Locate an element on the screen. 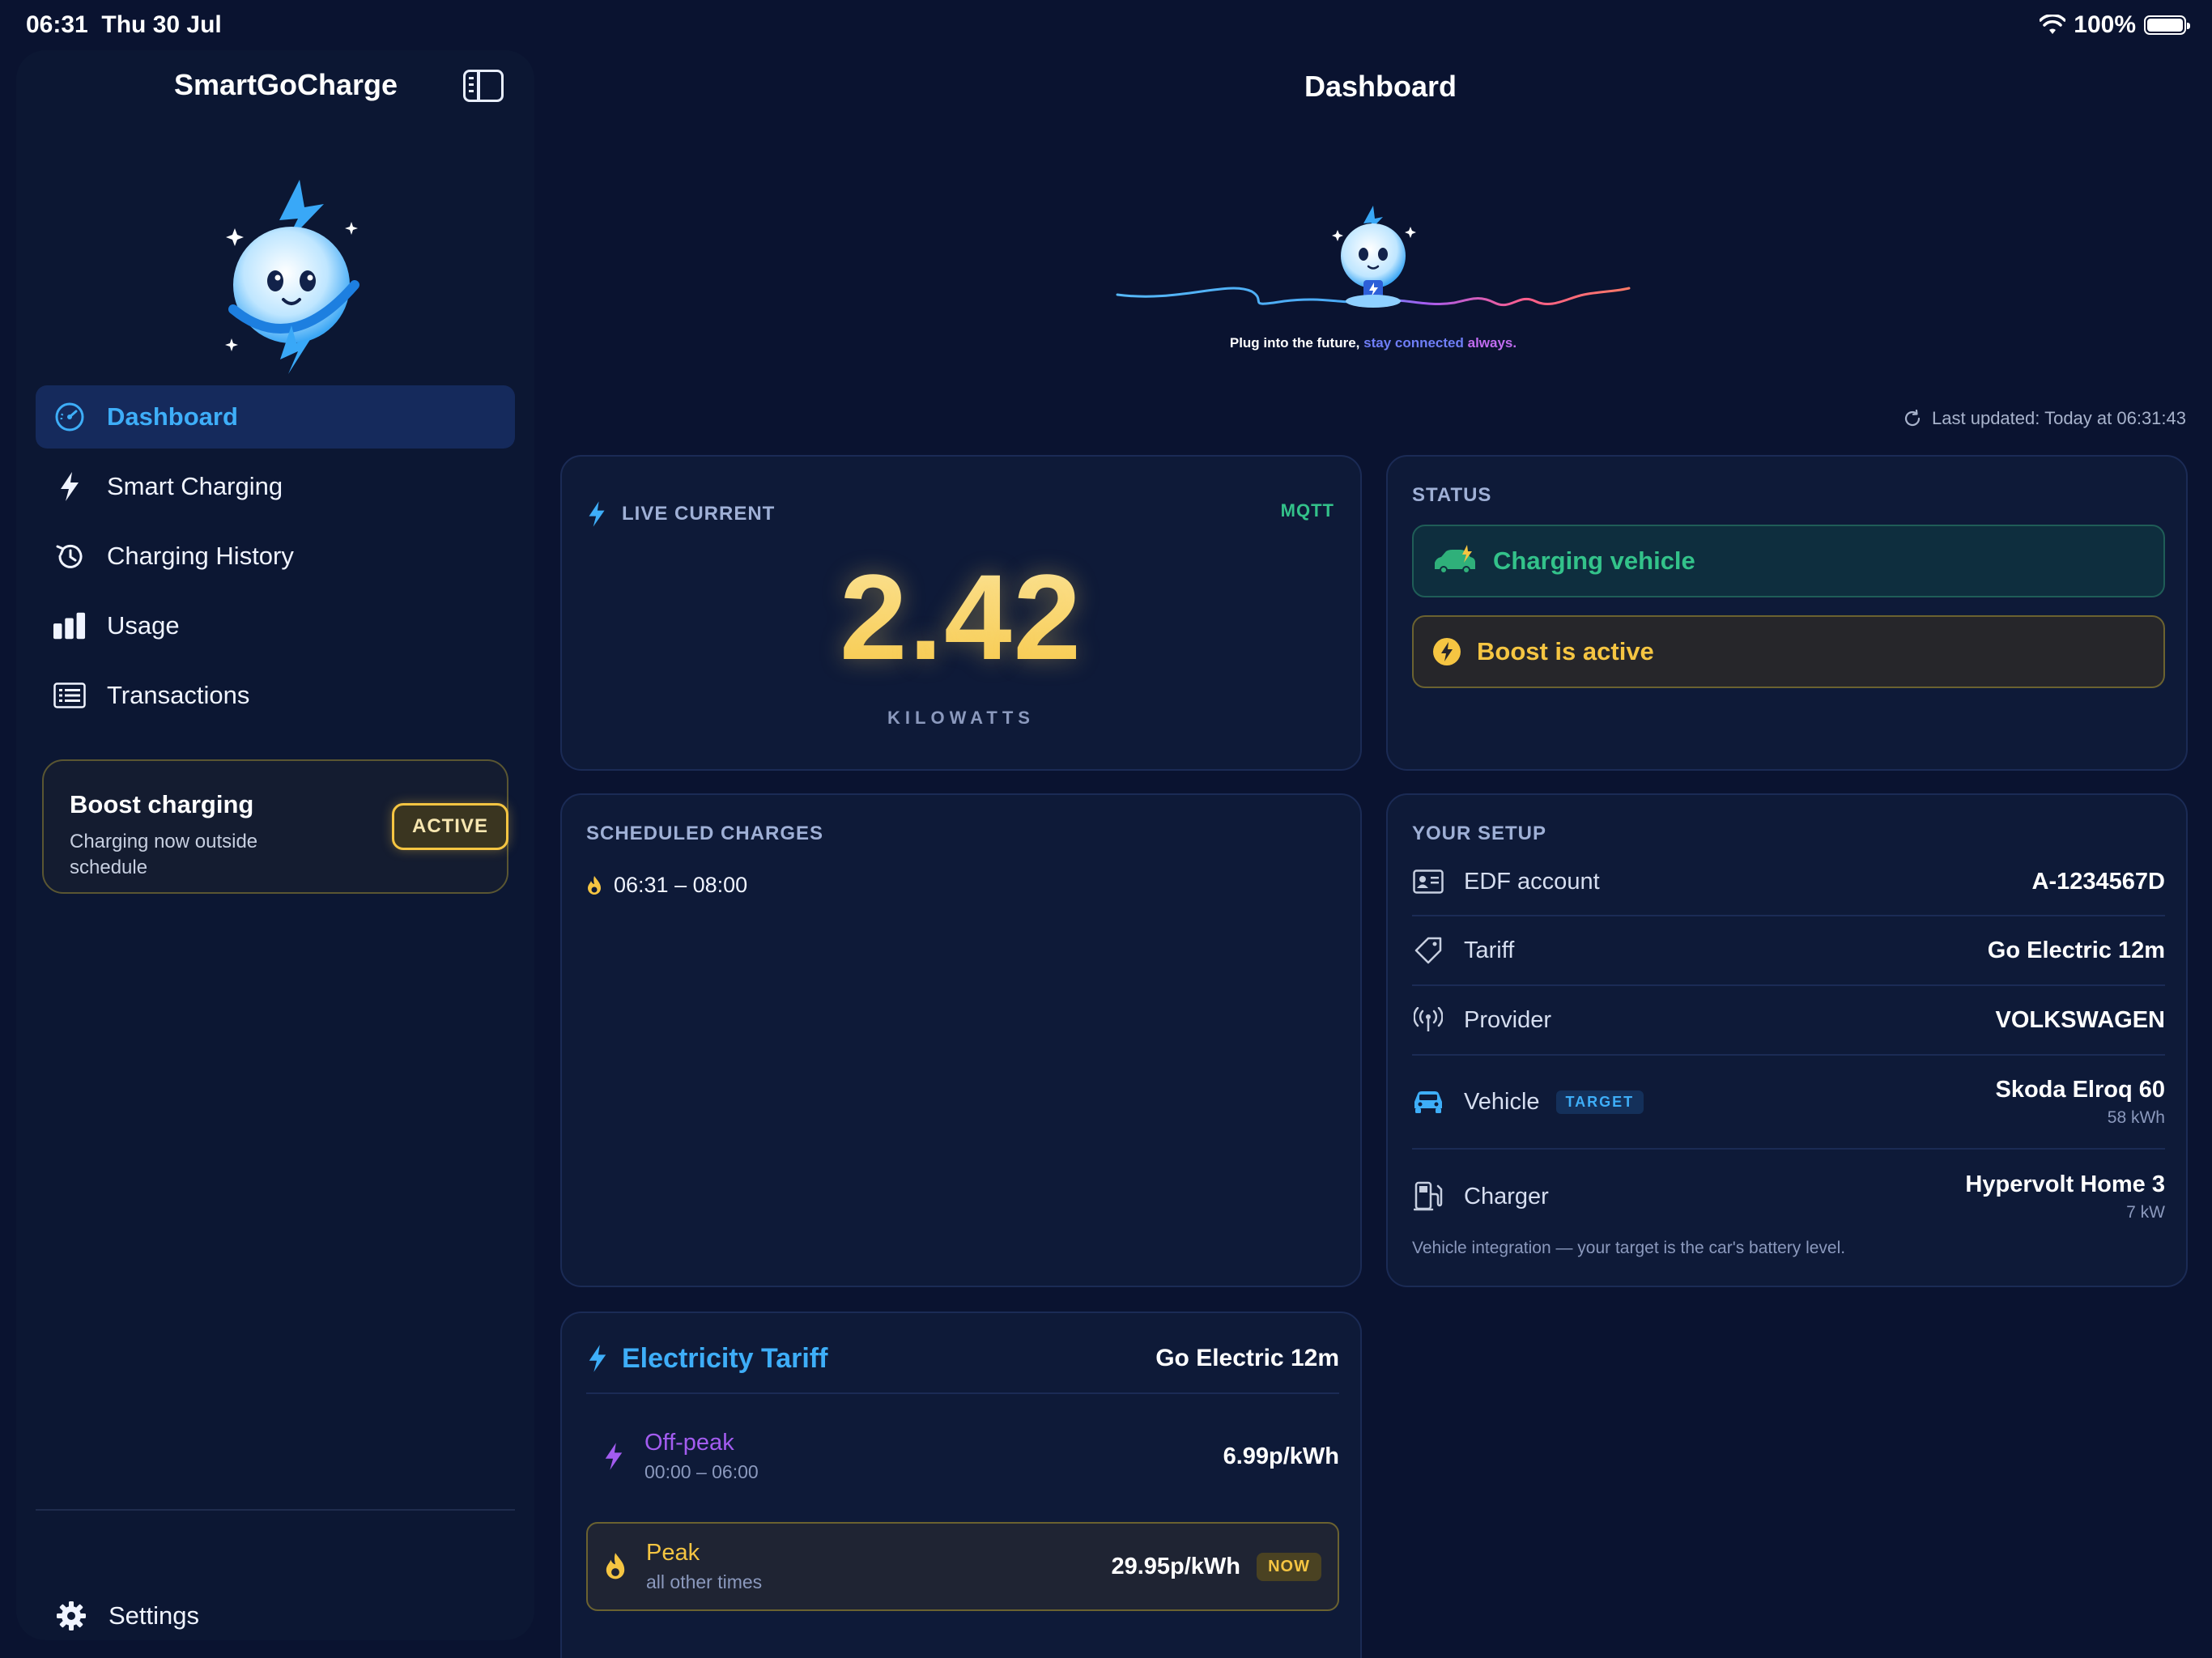  live-current-heading: LIVE CURRENT is located at coordinates (699, 514).